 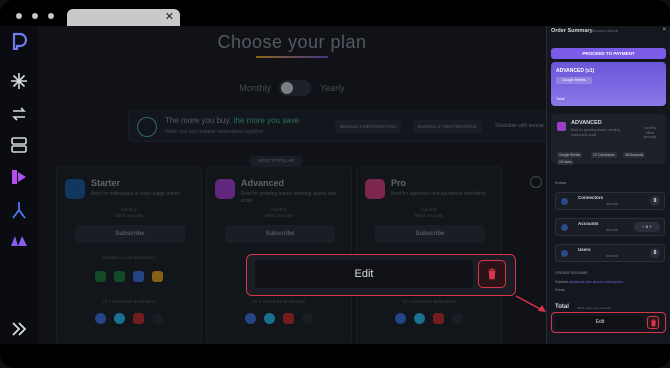 I want to click on plan-name: Starter, so click(x=106, y=183).